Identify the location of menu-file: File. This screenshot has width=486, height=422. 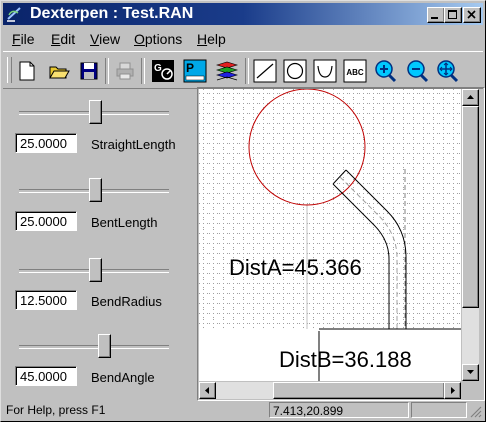
(23, 39).